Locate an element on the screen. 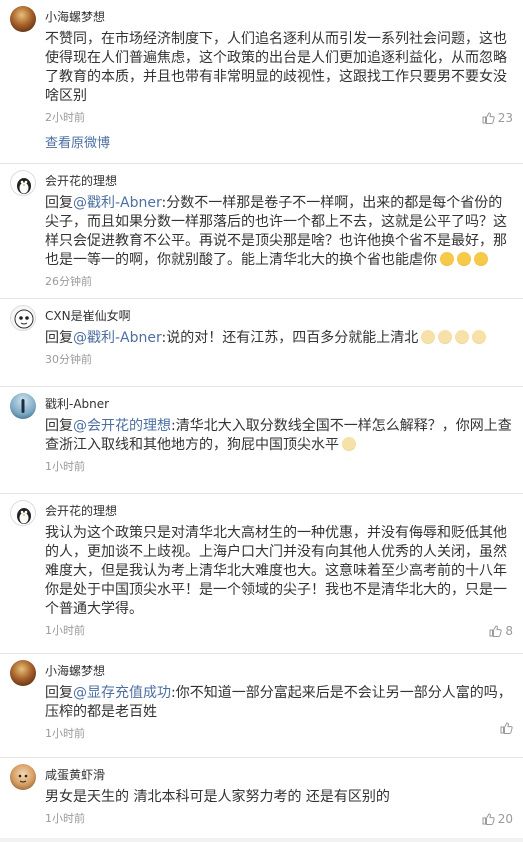 This screenshot has width=523, height=842. comment-text: 男女是天生的 清北本科可是人家努力考的 还是有区别的 is located at coordinates (217, 797).